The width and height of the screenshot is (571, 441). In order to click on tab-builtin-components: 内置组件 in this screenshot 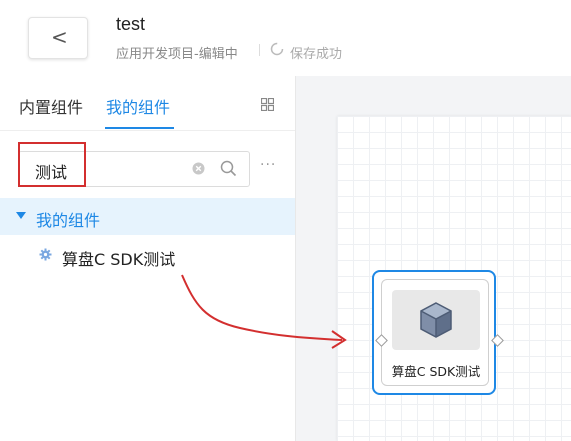, I will do `click(51, 106)`.